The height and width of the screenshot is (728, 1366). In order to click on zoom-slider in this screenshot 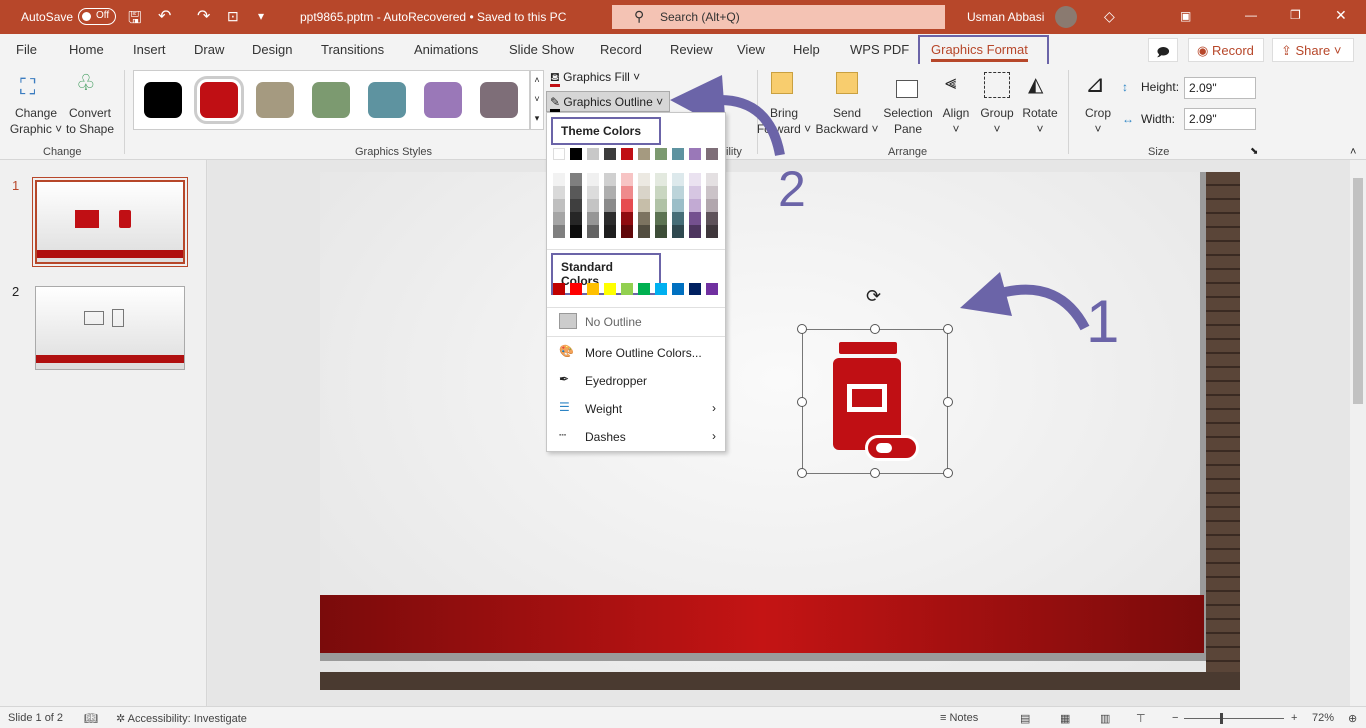, I will do `click(1234, 718)`.